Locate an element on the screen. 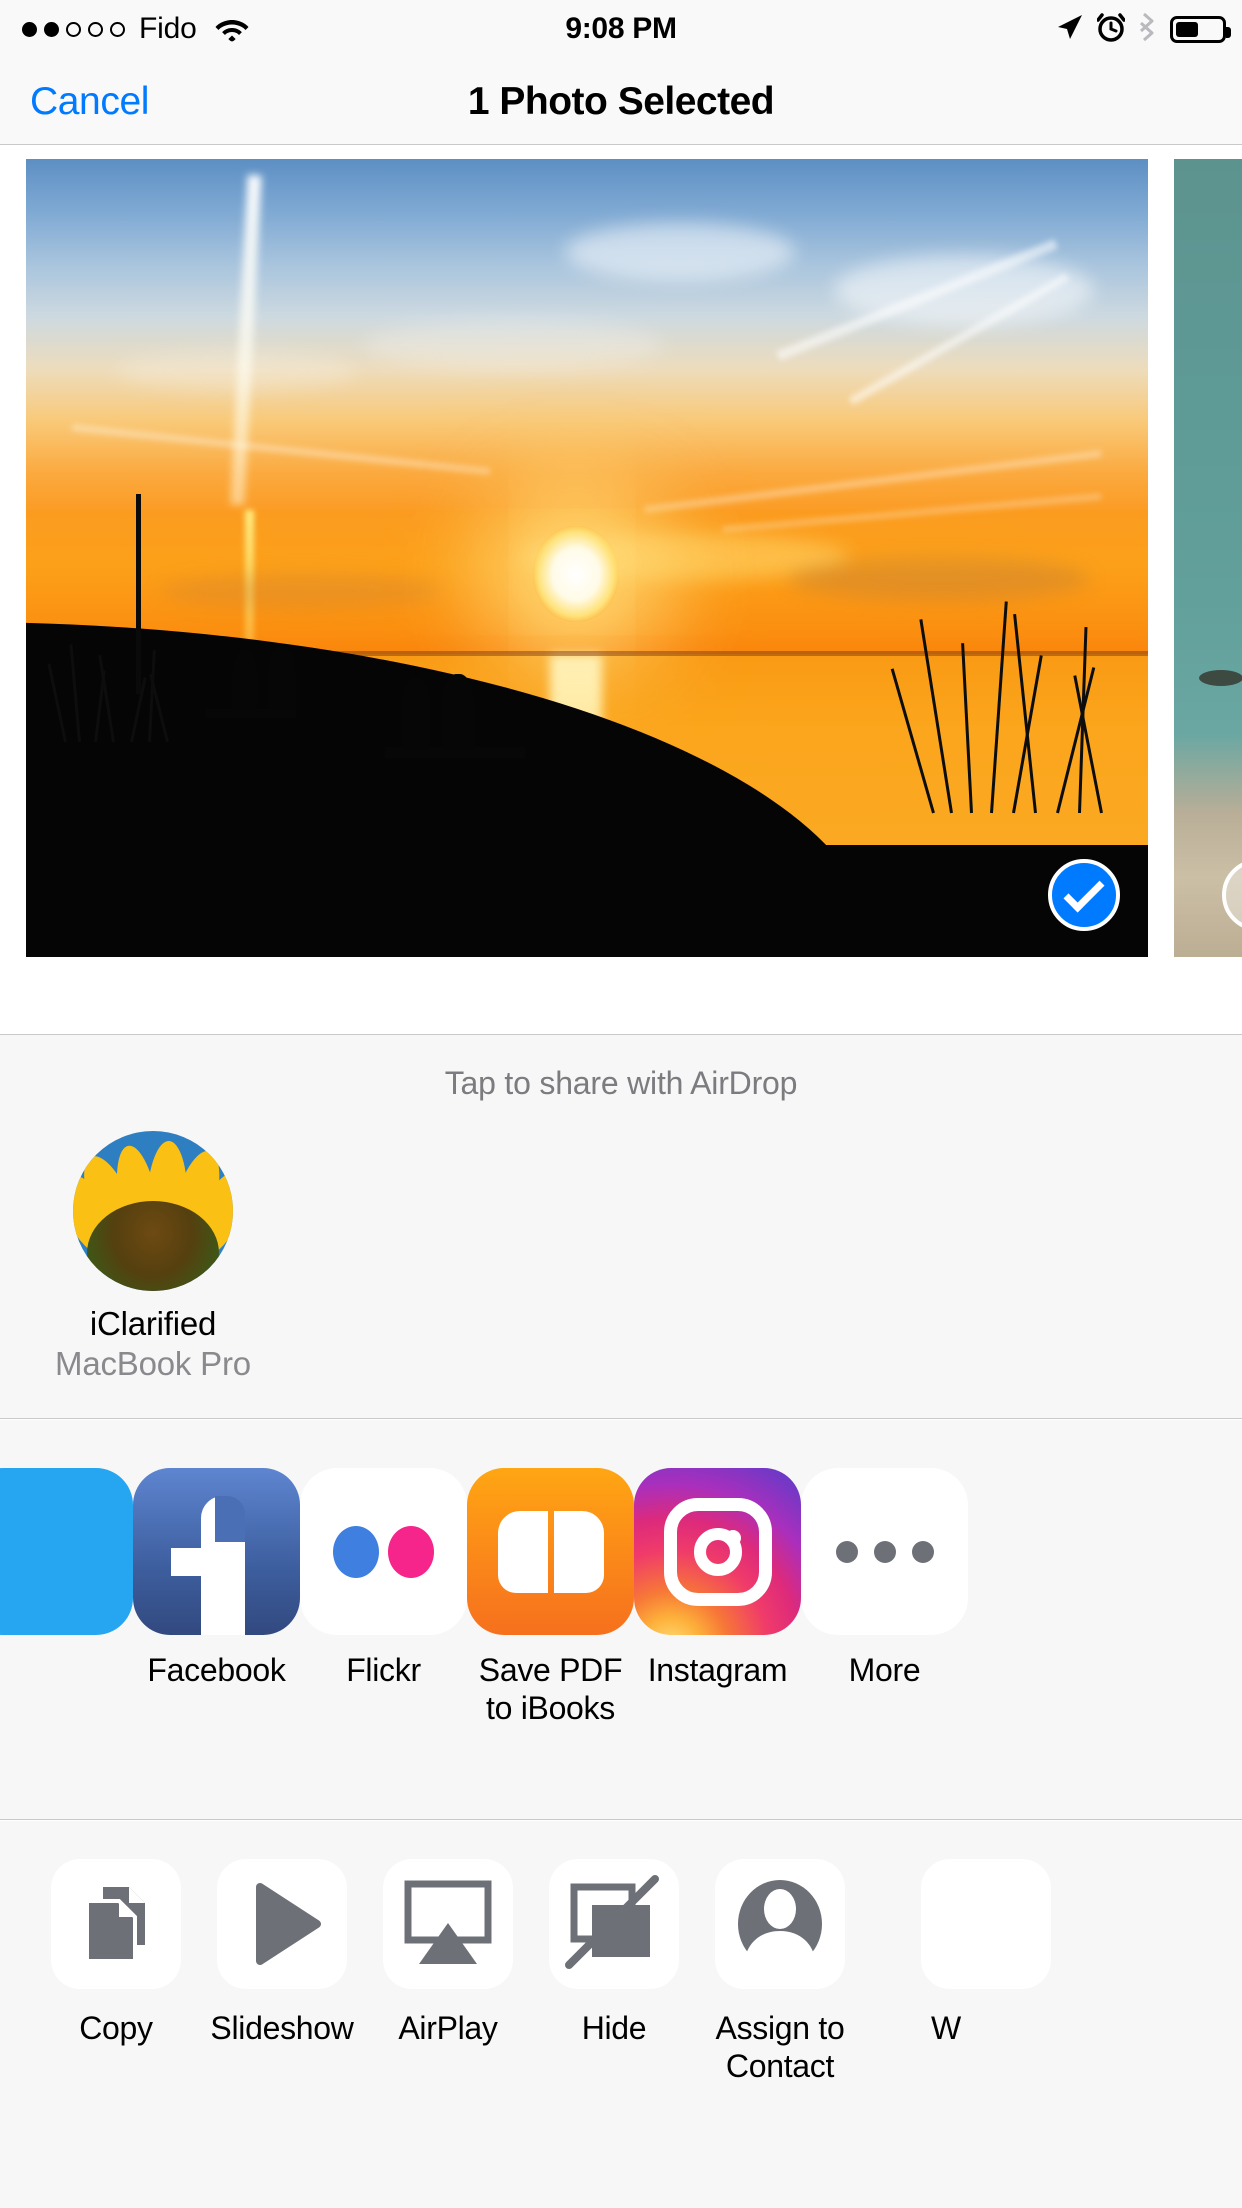  foreground-grass-left is located at coordinates (118, 687).